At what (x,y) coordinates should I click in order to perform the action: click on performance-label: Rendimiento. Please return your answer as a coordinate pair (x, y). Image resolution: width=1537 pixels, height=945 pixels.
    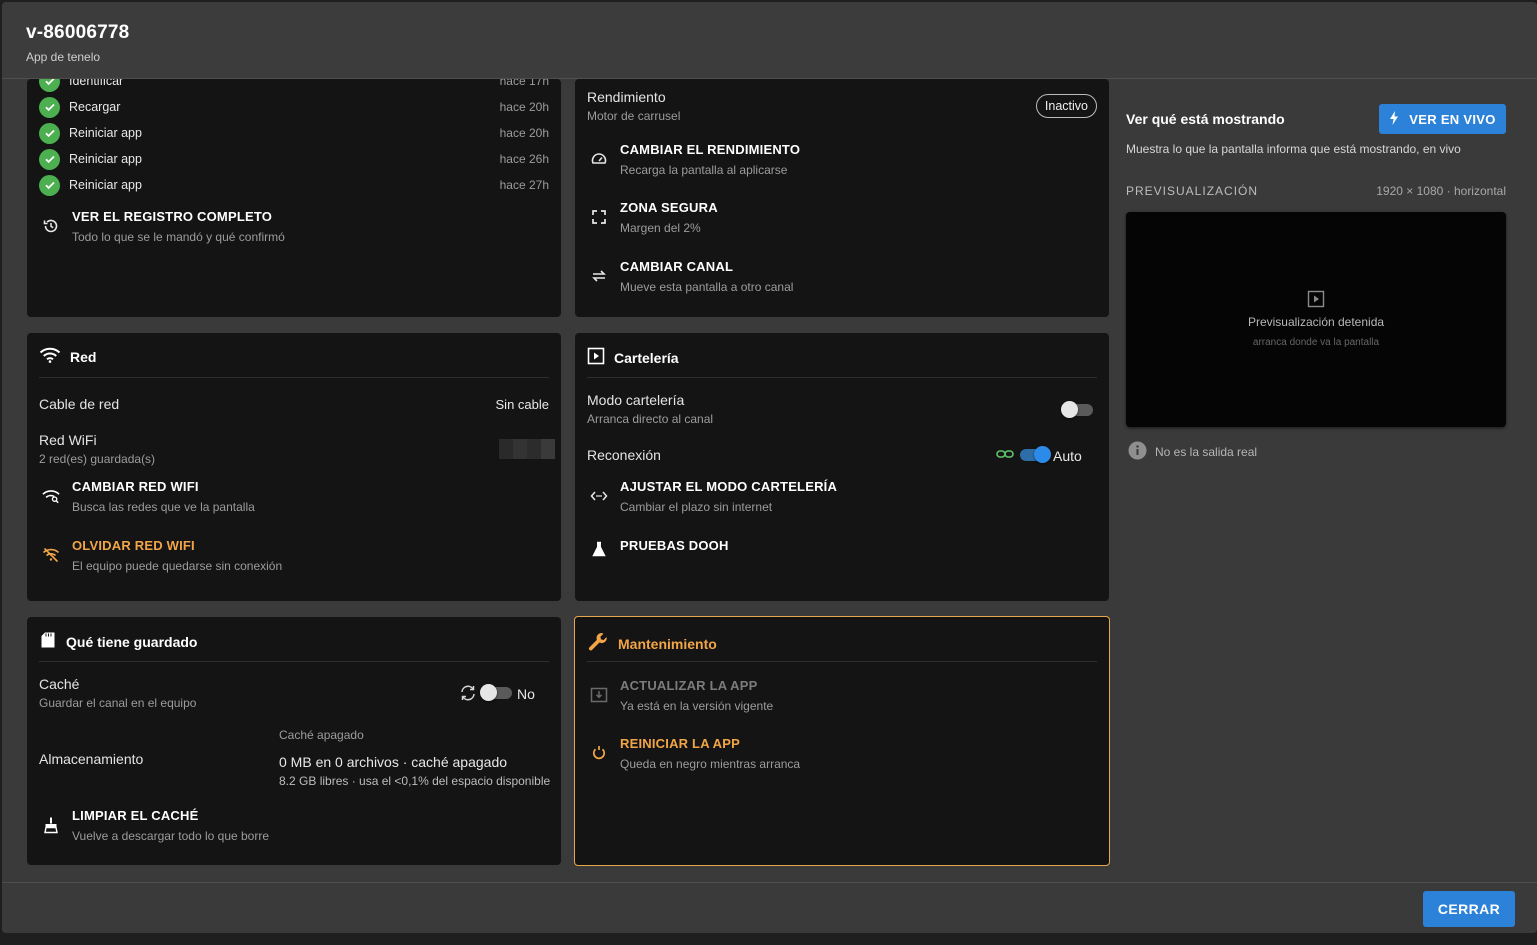
    Looking at the image, I should click on (626, 97).